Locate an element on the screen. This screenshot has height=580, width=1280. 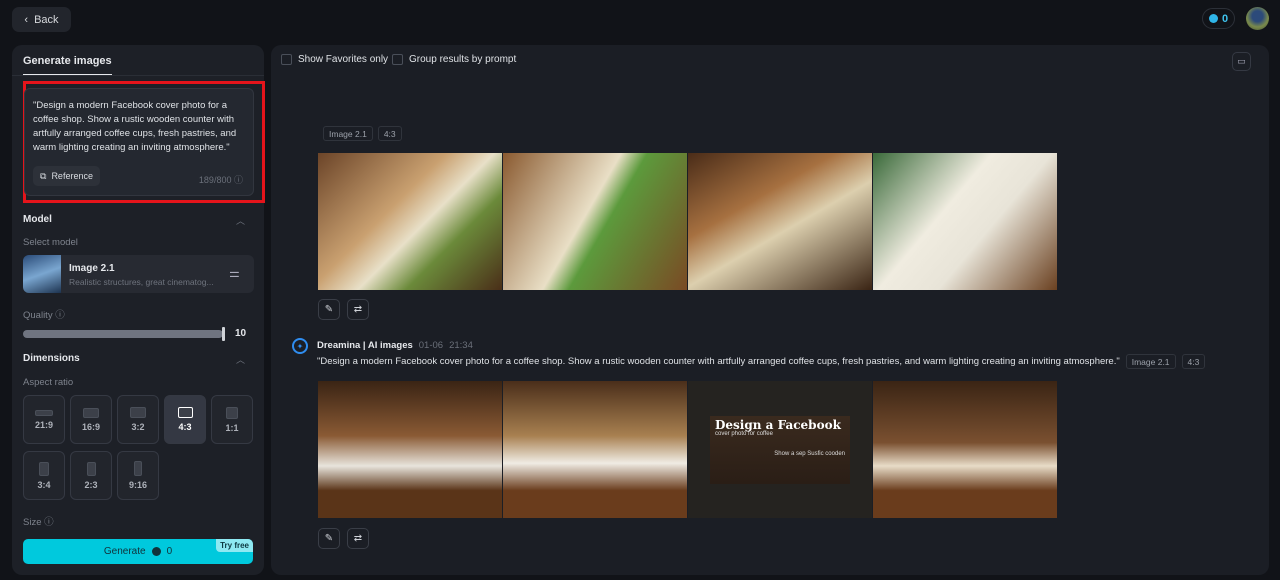
ratio-label: 9:16 is located at coordinates (137, 485).